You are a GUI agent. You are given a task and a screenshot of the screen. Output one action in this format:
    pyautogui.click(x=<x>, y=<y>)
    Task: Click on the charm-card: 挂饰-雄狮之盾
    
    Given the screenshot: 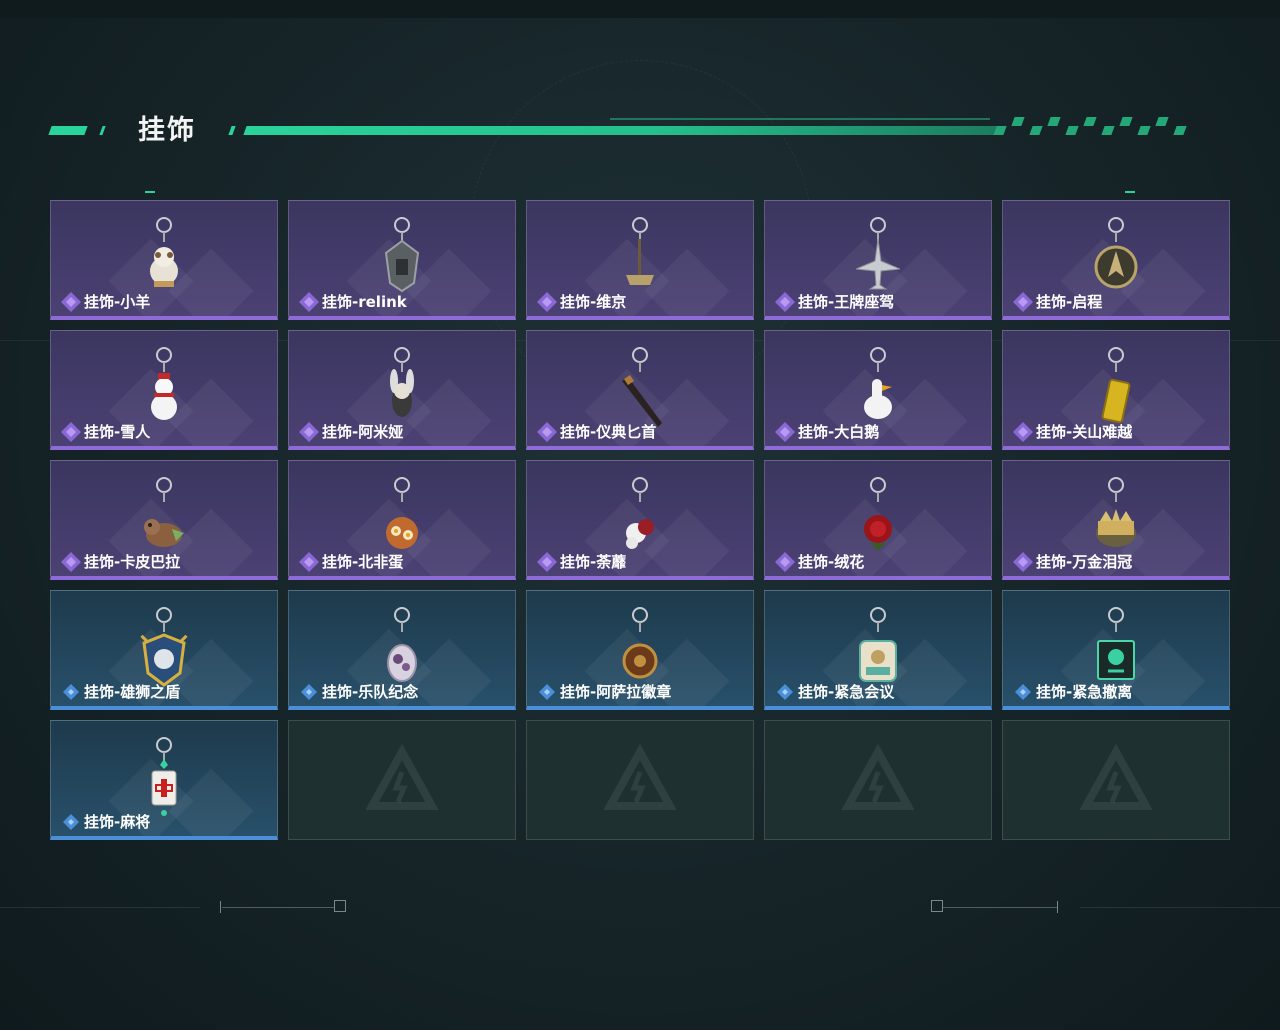 What is the action you would take?
    pyautogui.click(x=164, y=650)
    